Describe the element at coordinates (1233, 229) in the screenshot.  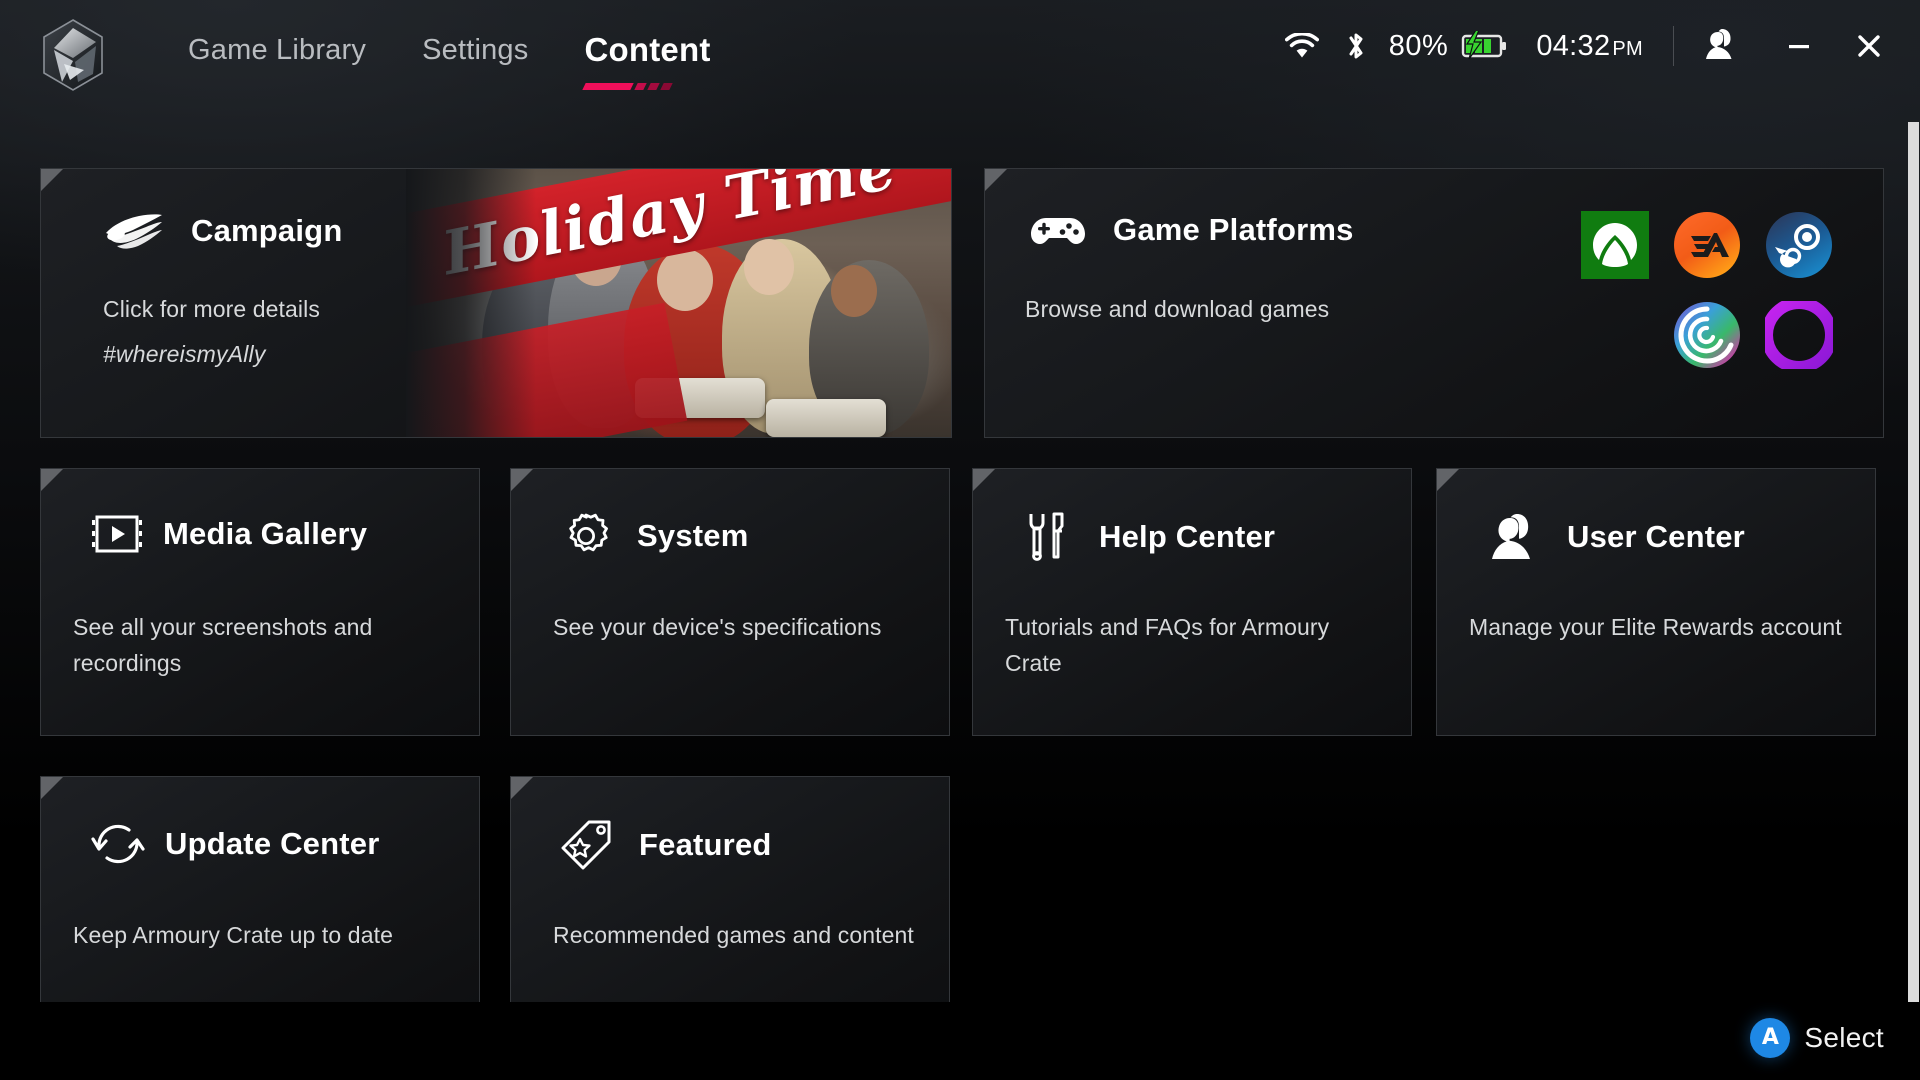
I see `platforms-title: Game Platforms` at that location.